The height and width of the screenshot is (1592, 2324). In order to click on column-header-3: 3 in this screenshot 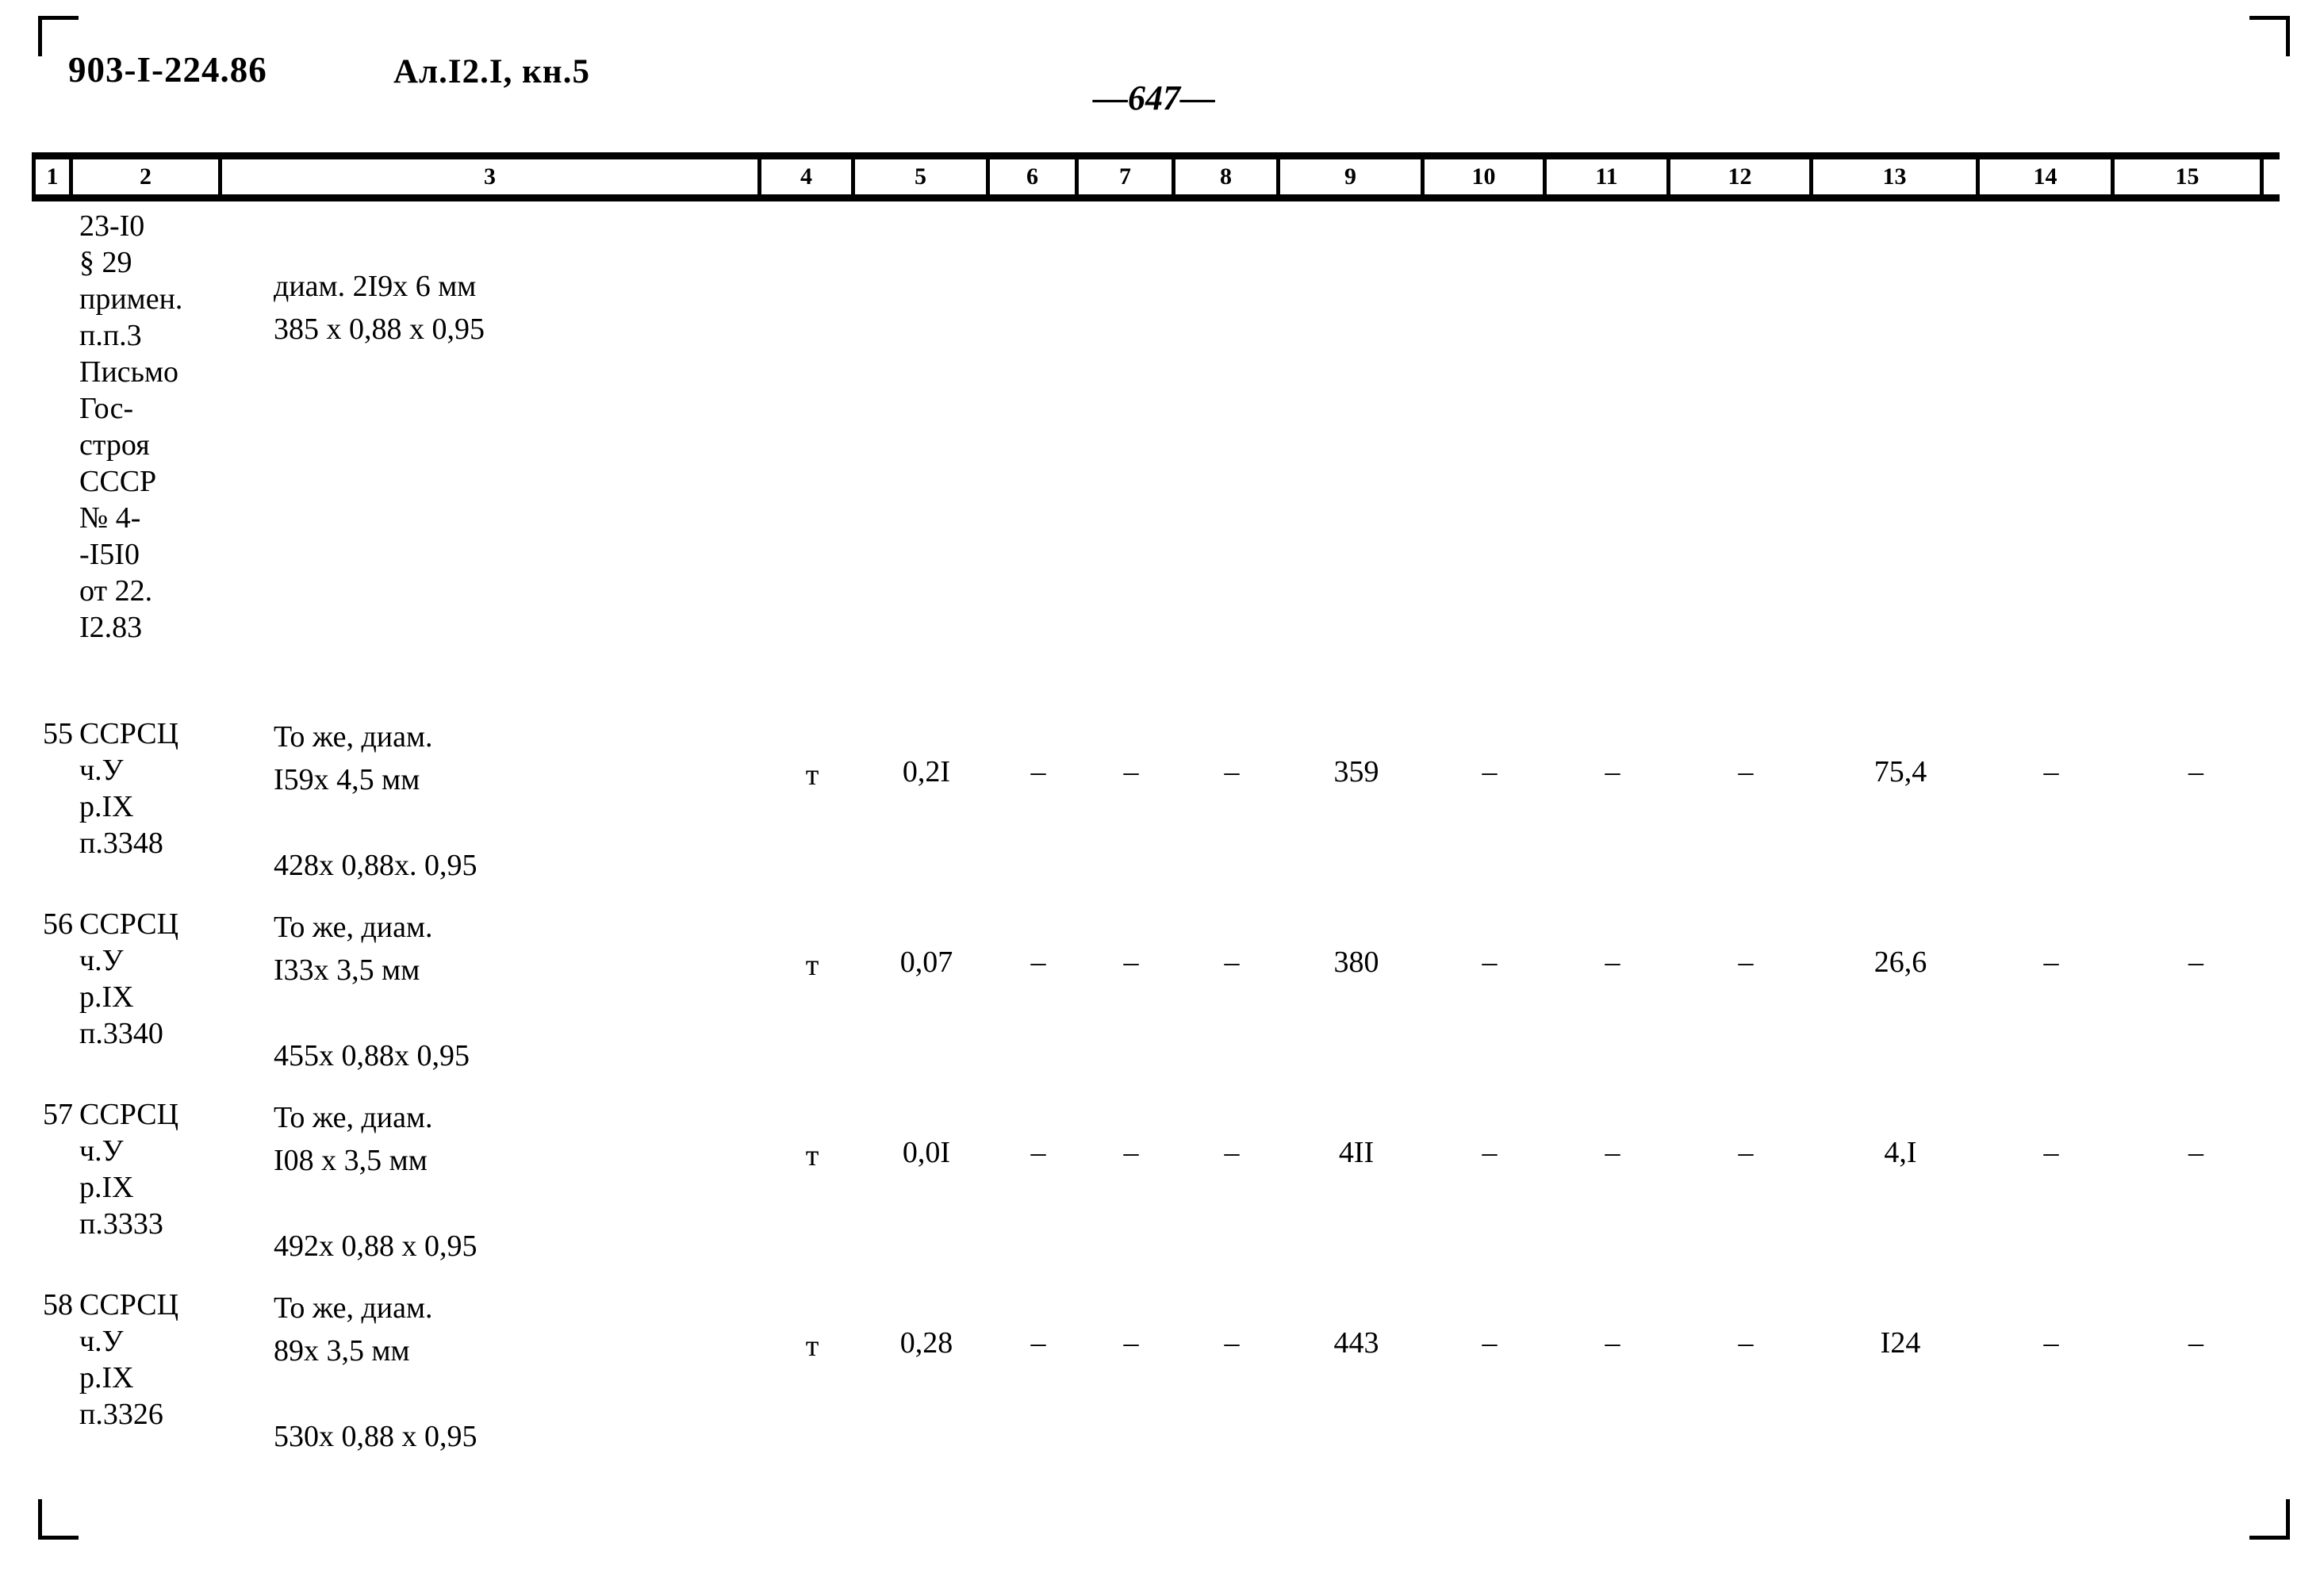, I will do `click(491, 176)`.